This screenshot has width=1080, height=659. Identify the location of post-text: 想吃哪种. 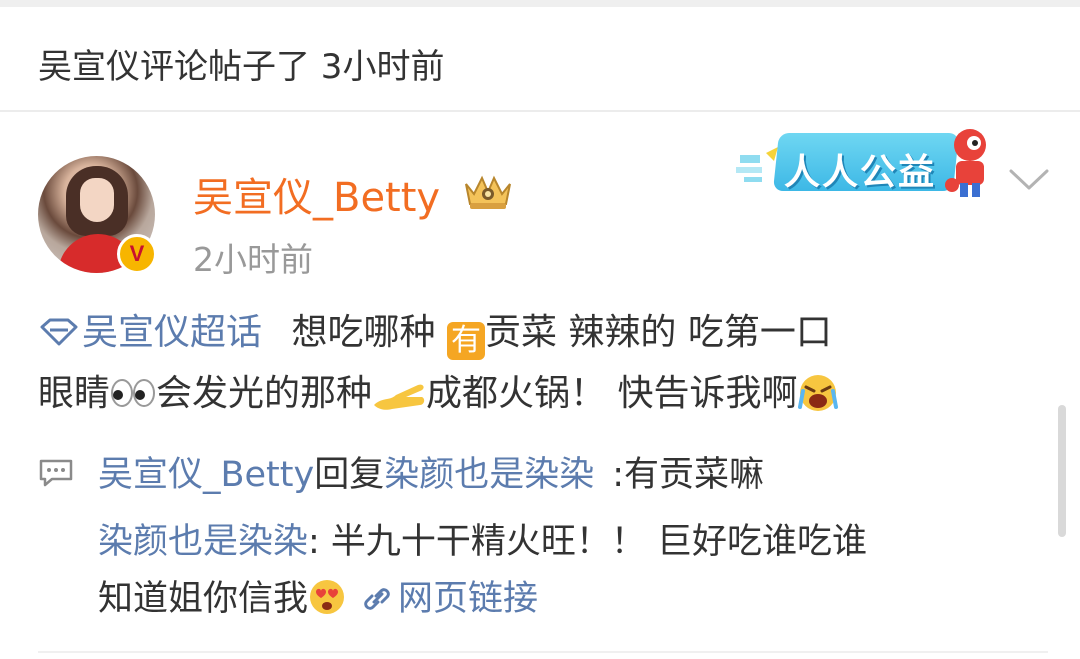
(363, 332).